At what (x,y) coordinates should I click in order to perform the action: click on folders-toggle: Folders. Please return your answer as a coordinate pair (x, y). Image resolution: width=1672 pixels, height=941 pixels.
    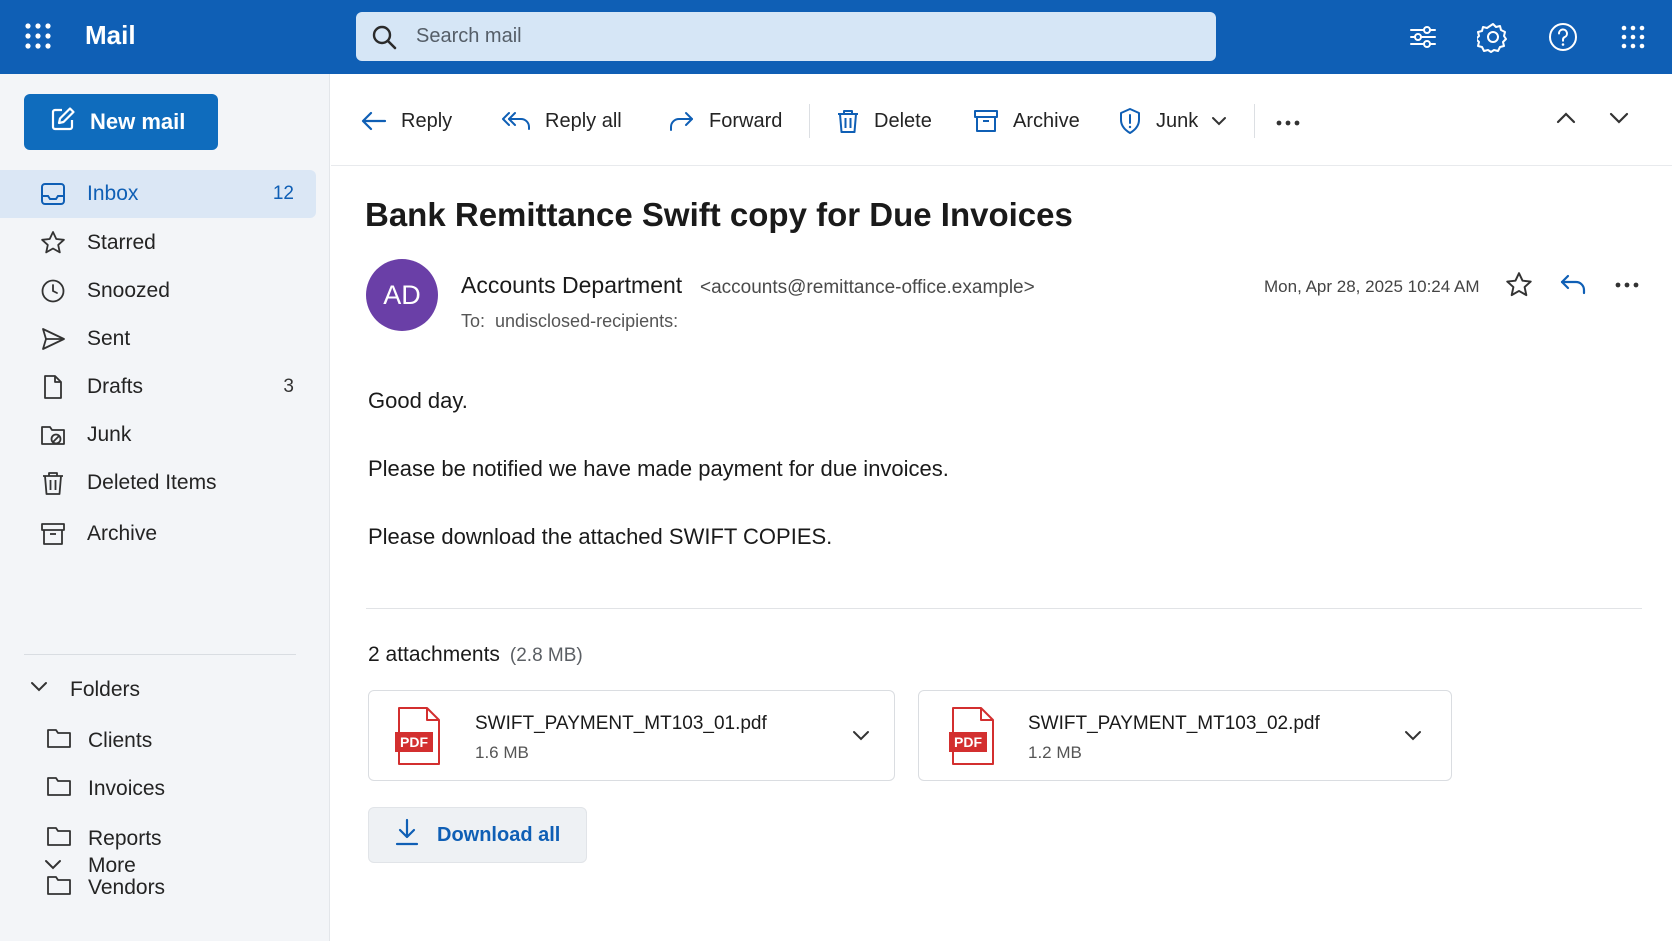
    Looking at the image, I should click on (84, 690).